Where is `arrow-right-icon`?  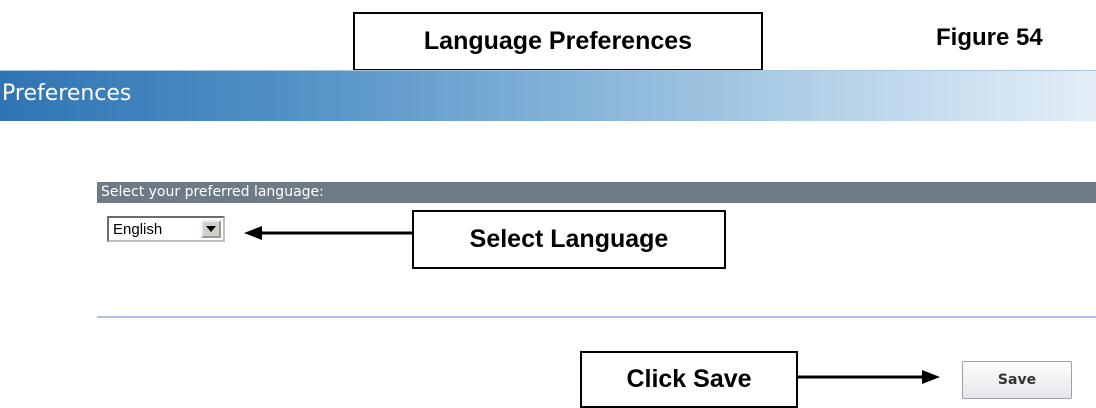
arrow-right-icon is located at coordinates (869, 377).